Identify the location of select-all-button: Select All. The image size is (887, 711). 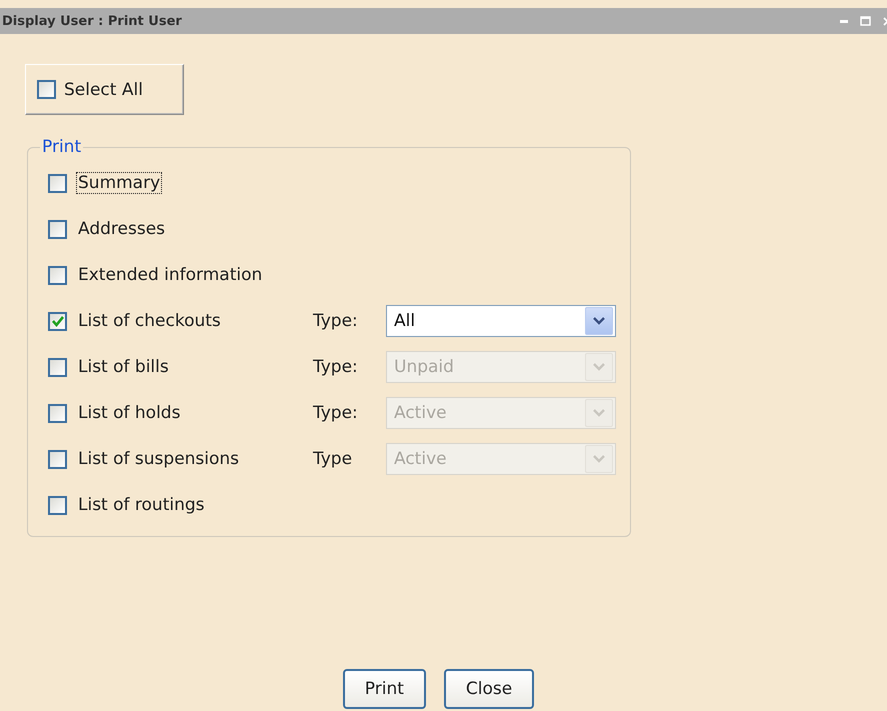
(104, 89).